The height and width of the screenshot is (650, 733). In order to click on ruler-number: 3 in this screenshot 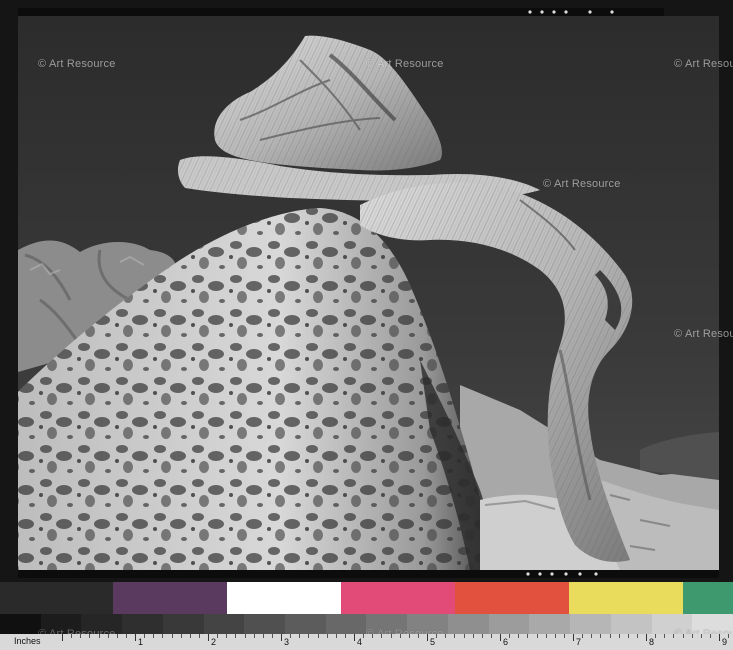, I will do `click(287, 642)`.